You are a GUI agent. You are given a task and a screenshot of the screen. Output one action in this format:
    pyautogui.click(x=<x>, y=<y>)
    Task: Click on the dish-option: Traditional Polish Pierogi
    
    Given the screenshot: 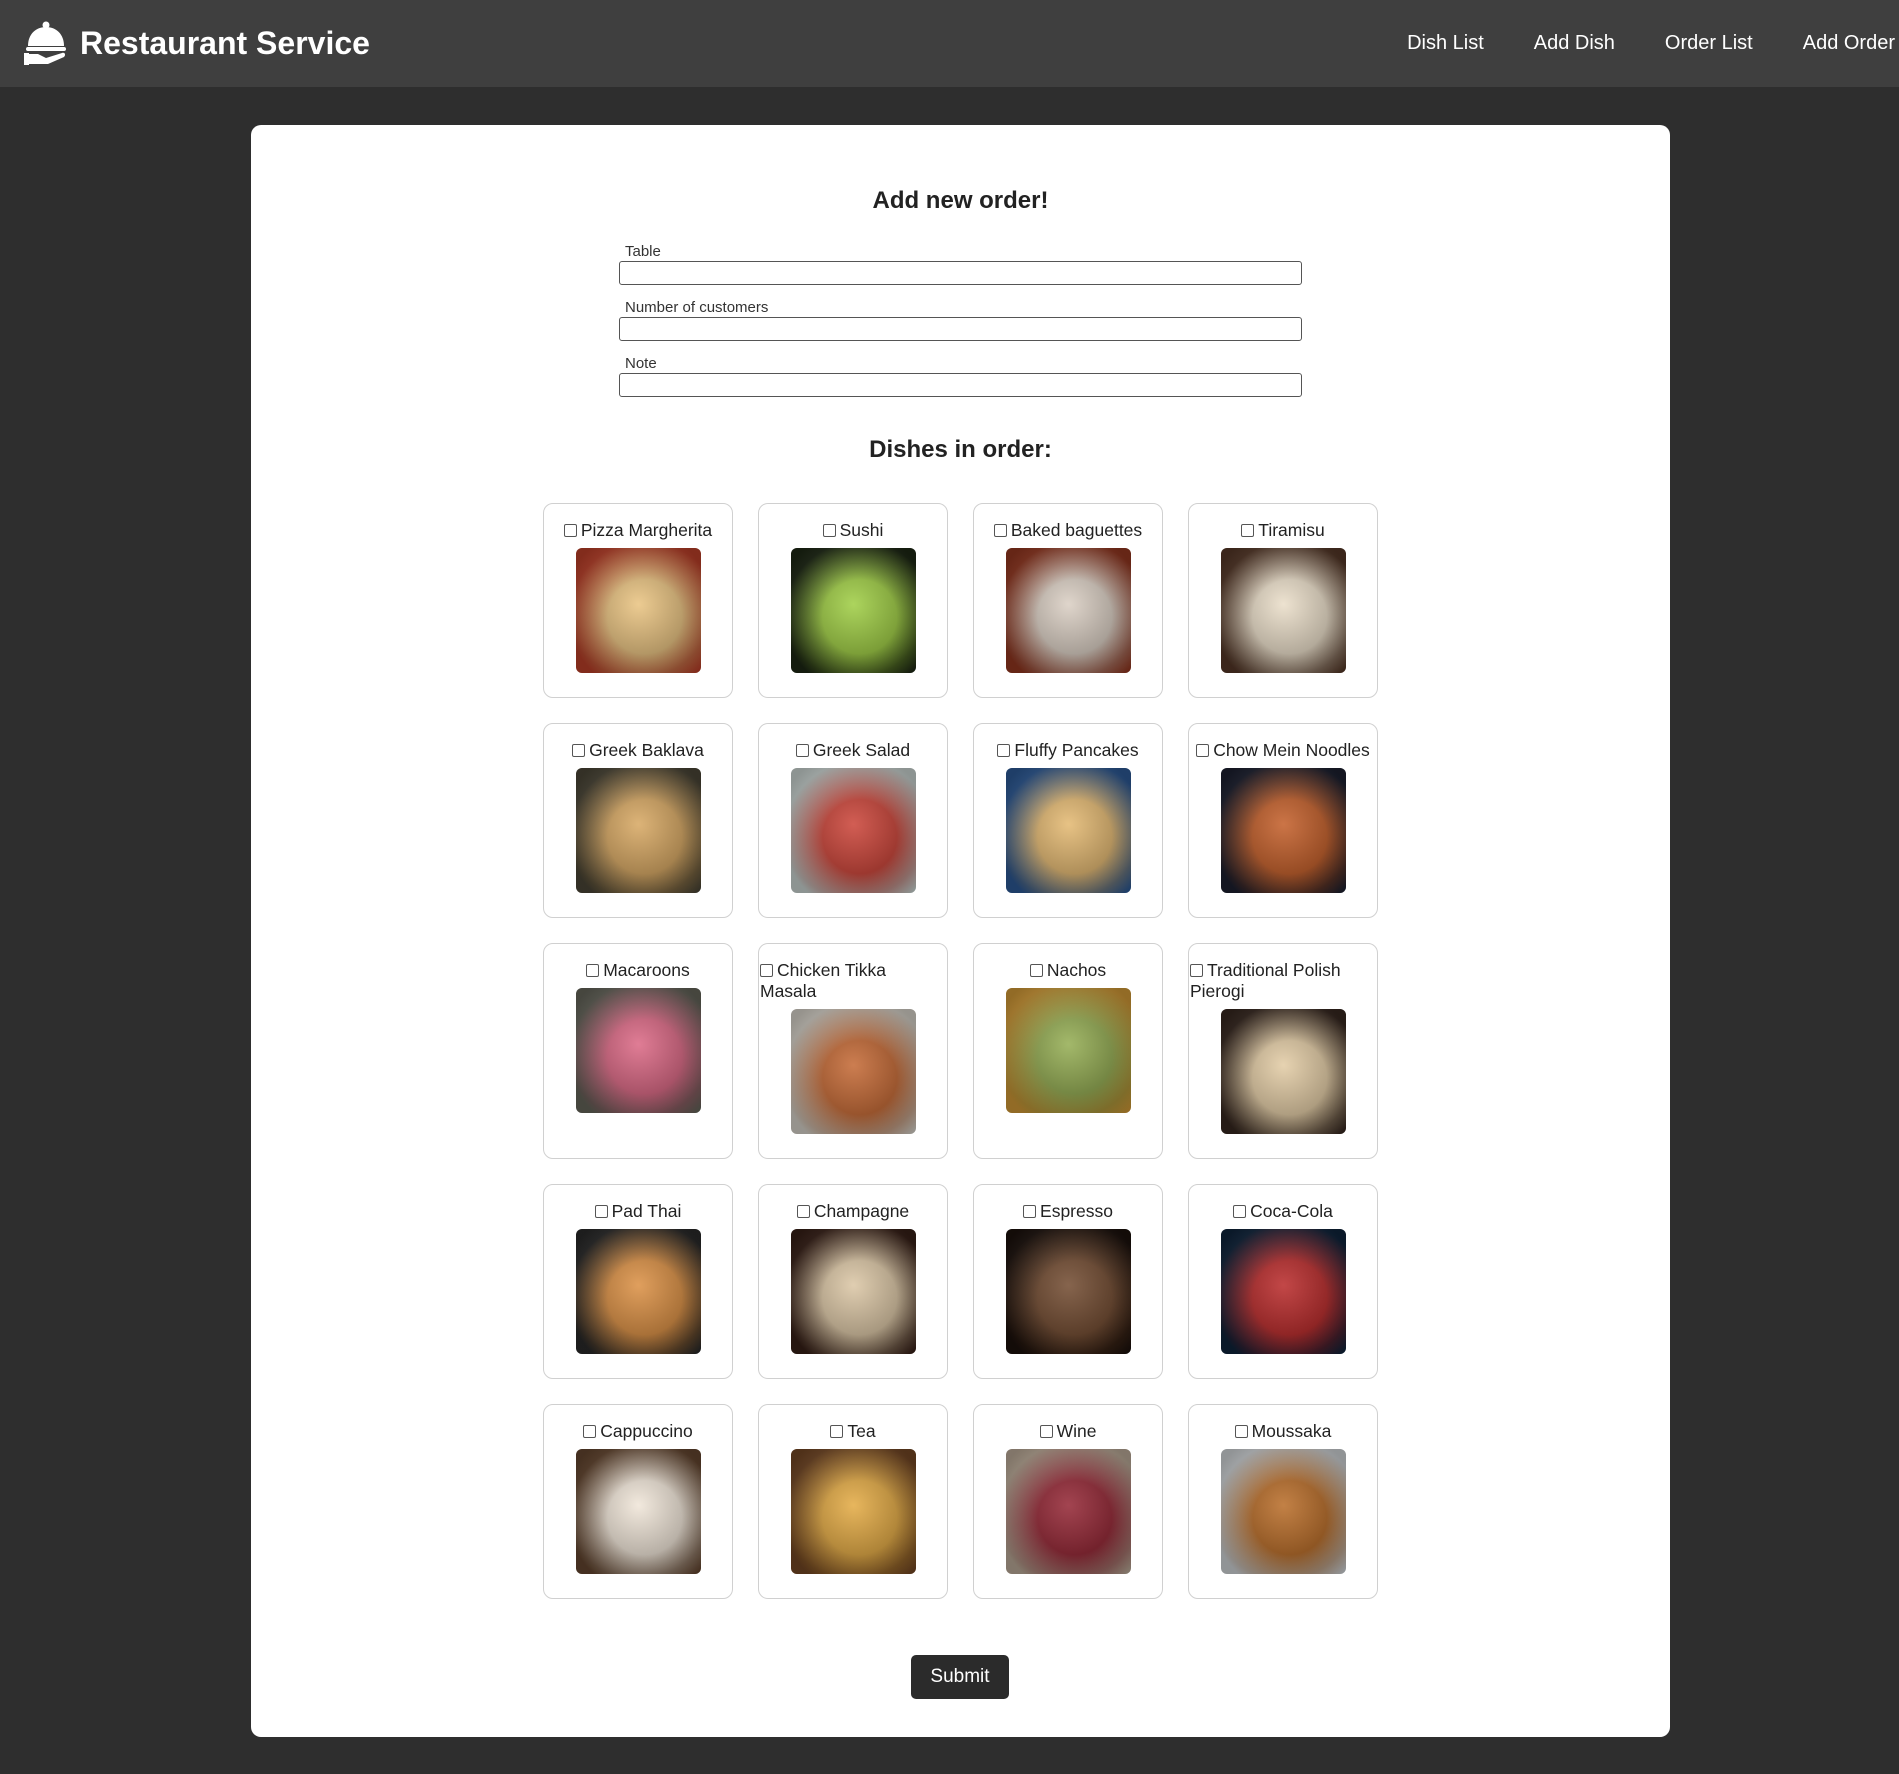 What is the action you would take?
    pyautogui.click(x=1283, y=981)
    